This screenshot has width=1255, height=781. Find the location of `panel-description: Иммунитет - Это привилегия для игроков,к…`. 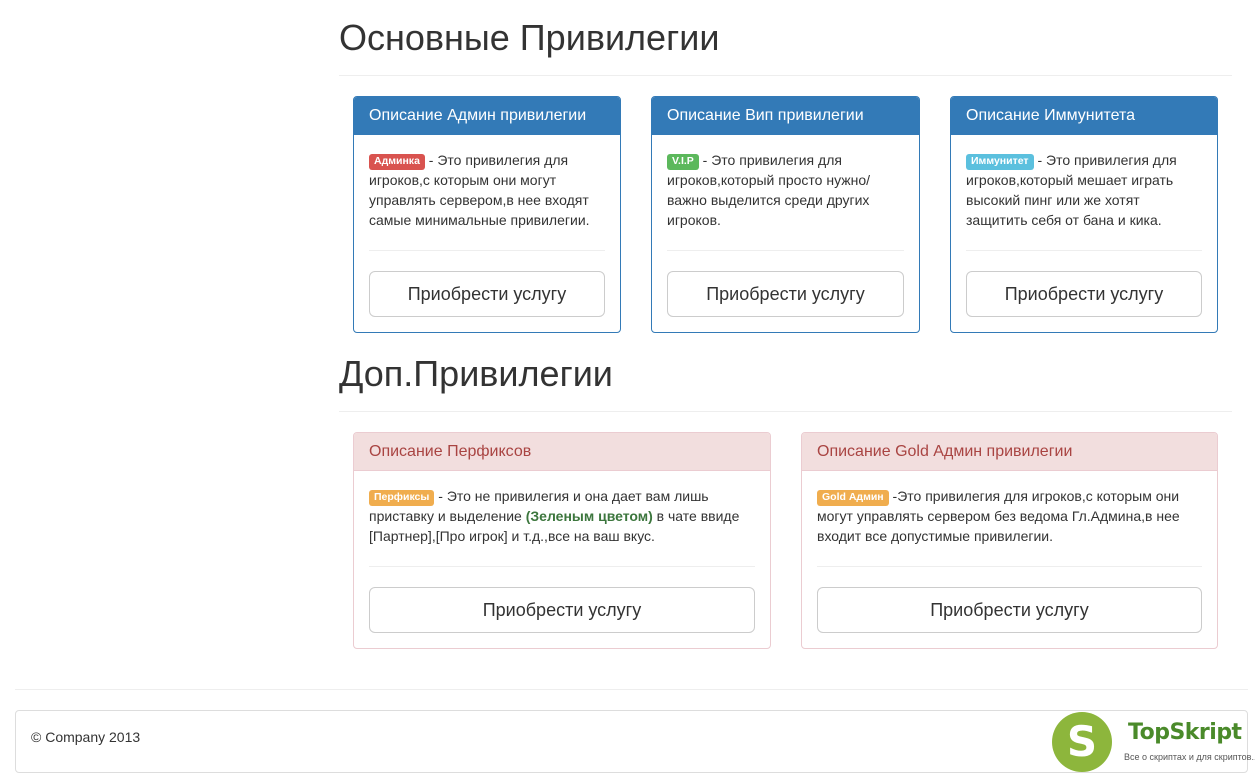

panel-description: Иммунитет - Это привилегия для игроков,к… is located at coordinates (1084, 190).